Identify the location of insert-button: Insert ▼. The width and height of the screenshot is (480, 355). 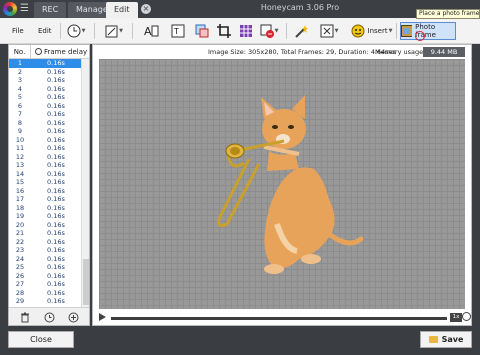
(371, 31).